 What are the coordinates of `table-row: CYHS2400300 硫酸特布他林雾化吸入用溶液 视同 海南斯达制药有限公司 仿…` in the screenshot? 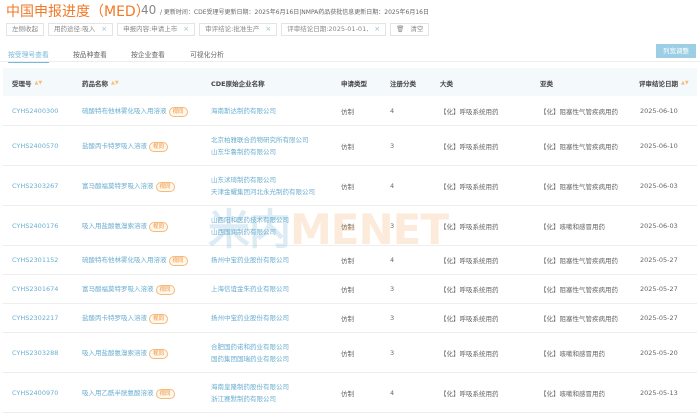 It's located at (350, 111).